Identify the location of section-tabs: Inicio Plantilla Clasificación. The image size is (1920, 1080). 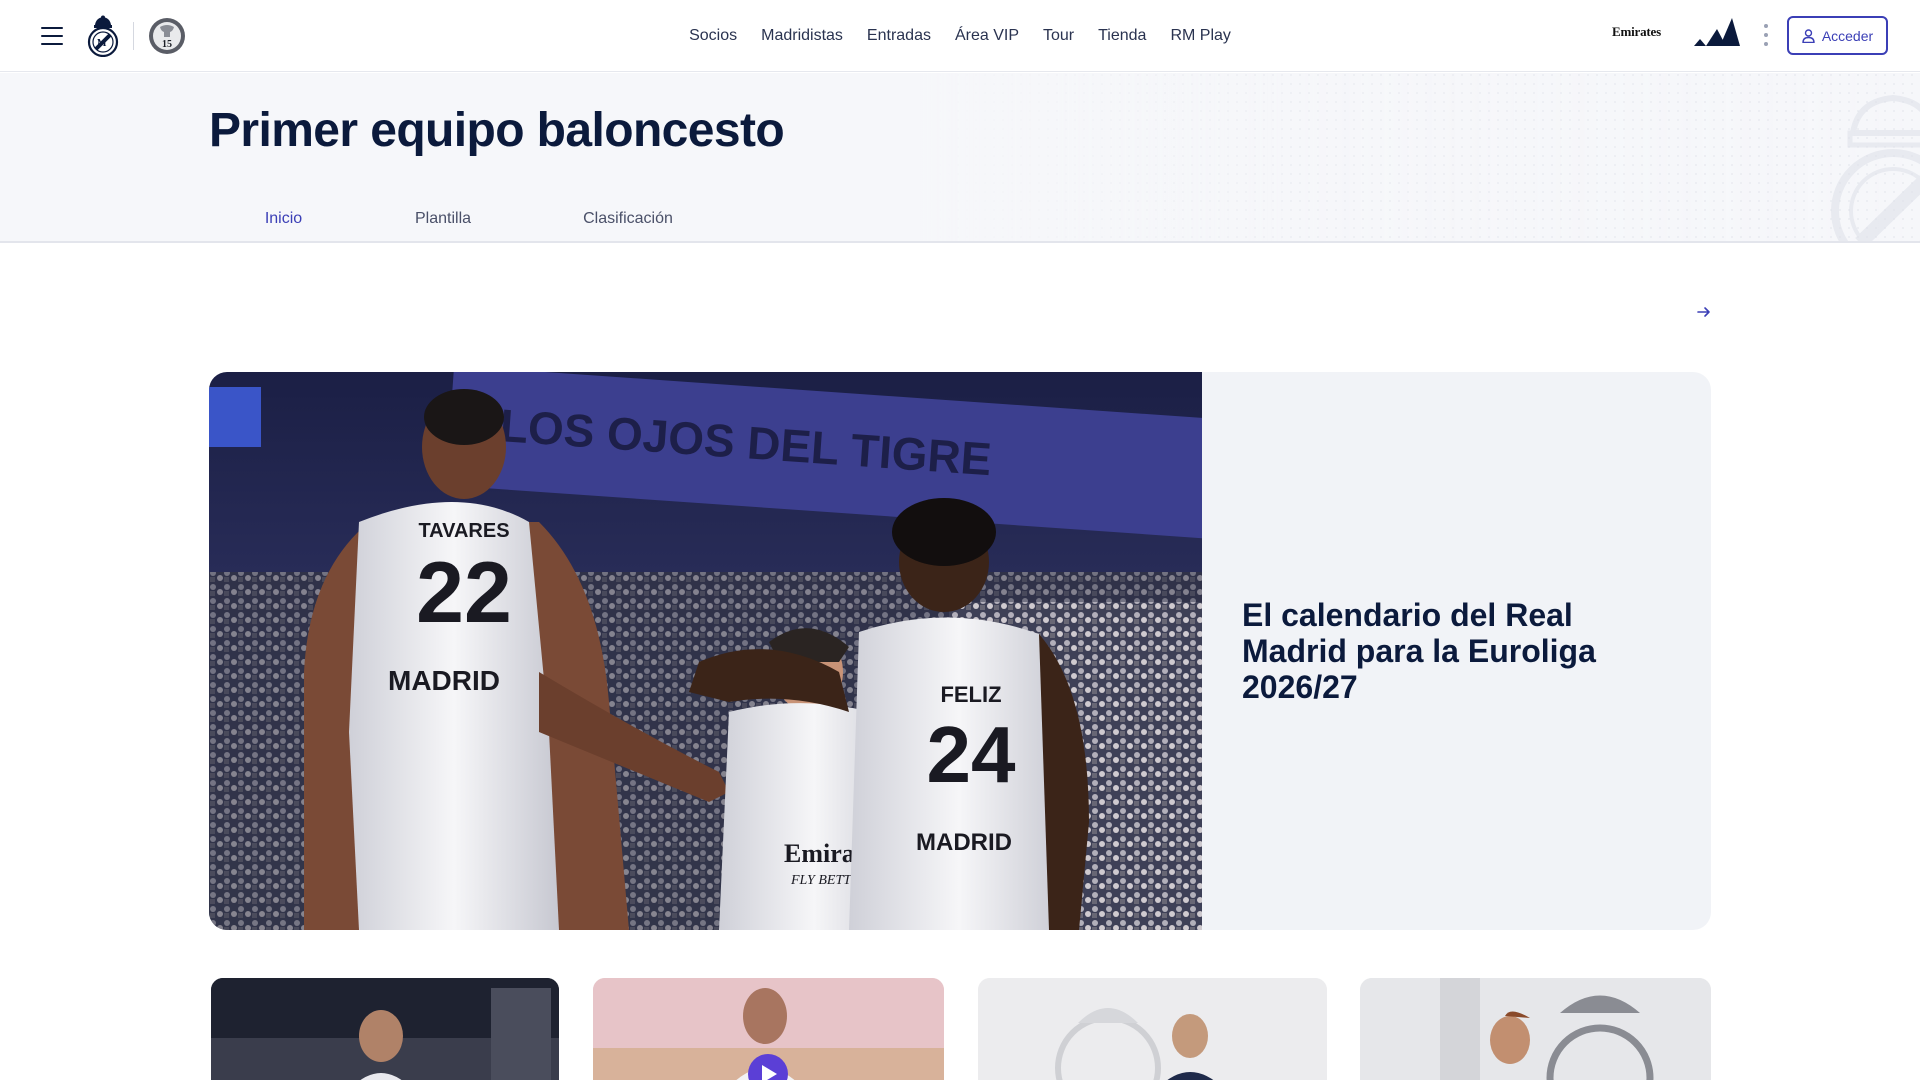
(468, 218).